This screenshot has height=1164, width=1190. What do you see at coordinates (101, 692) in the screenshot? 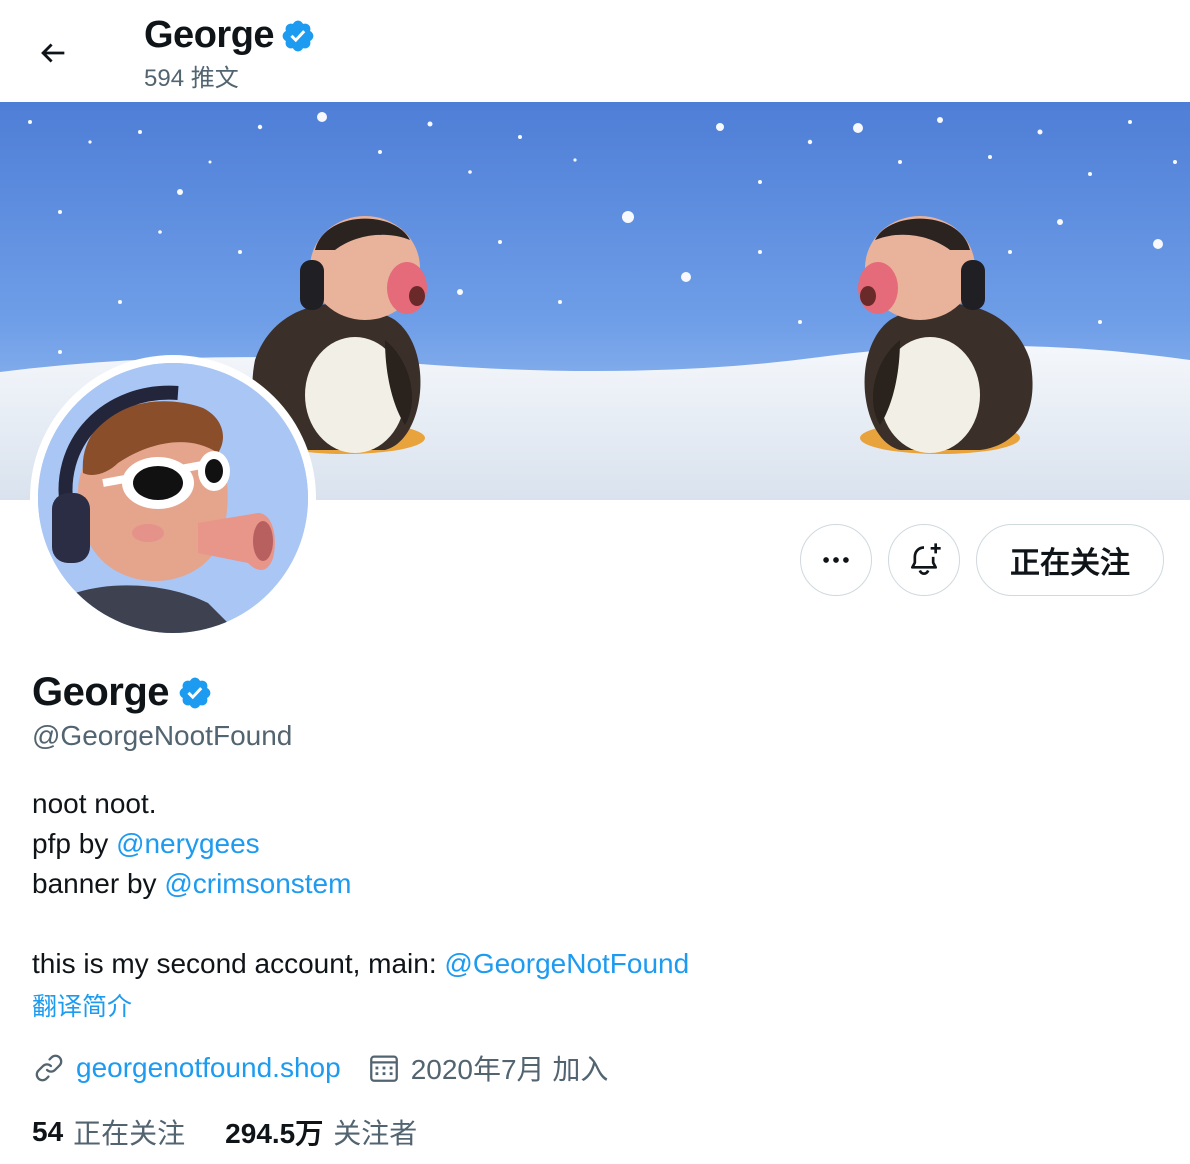
I see `profile-name: George` at bounding box center [101, 692].